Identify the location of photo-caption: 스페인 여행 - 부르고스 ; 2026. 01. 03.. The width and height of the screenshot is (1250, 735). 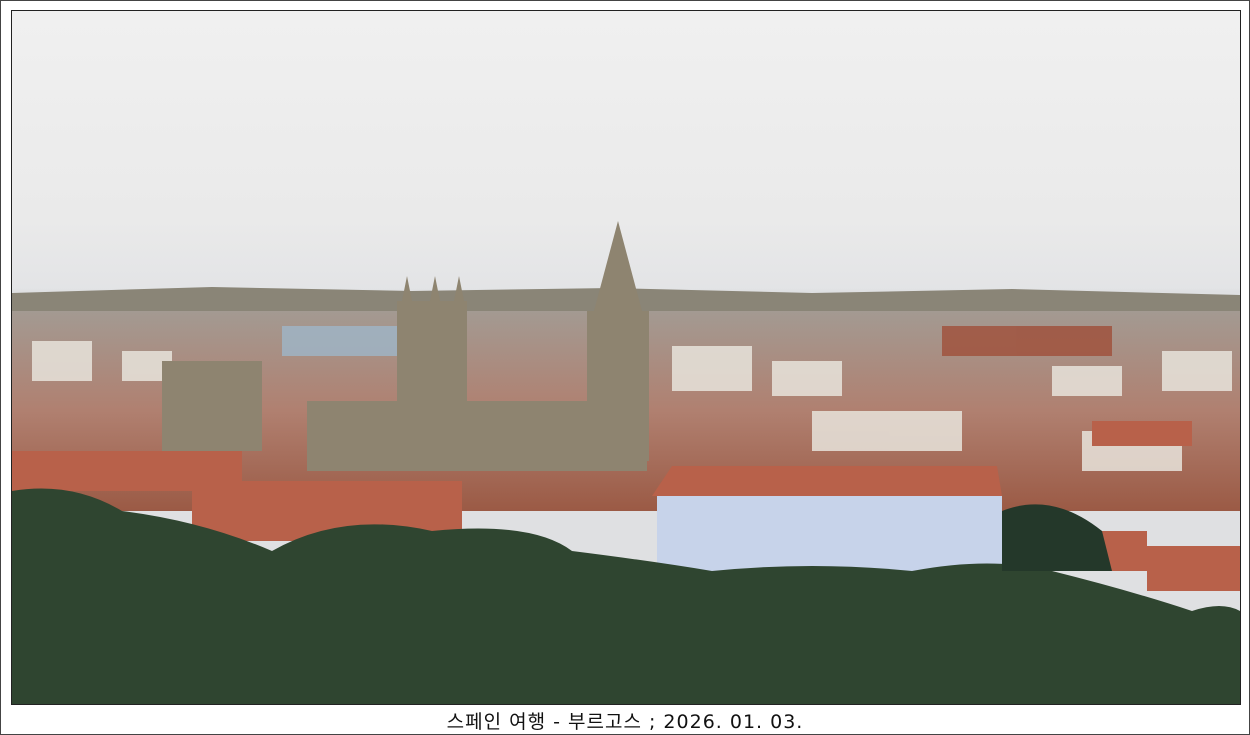
(625, 722).